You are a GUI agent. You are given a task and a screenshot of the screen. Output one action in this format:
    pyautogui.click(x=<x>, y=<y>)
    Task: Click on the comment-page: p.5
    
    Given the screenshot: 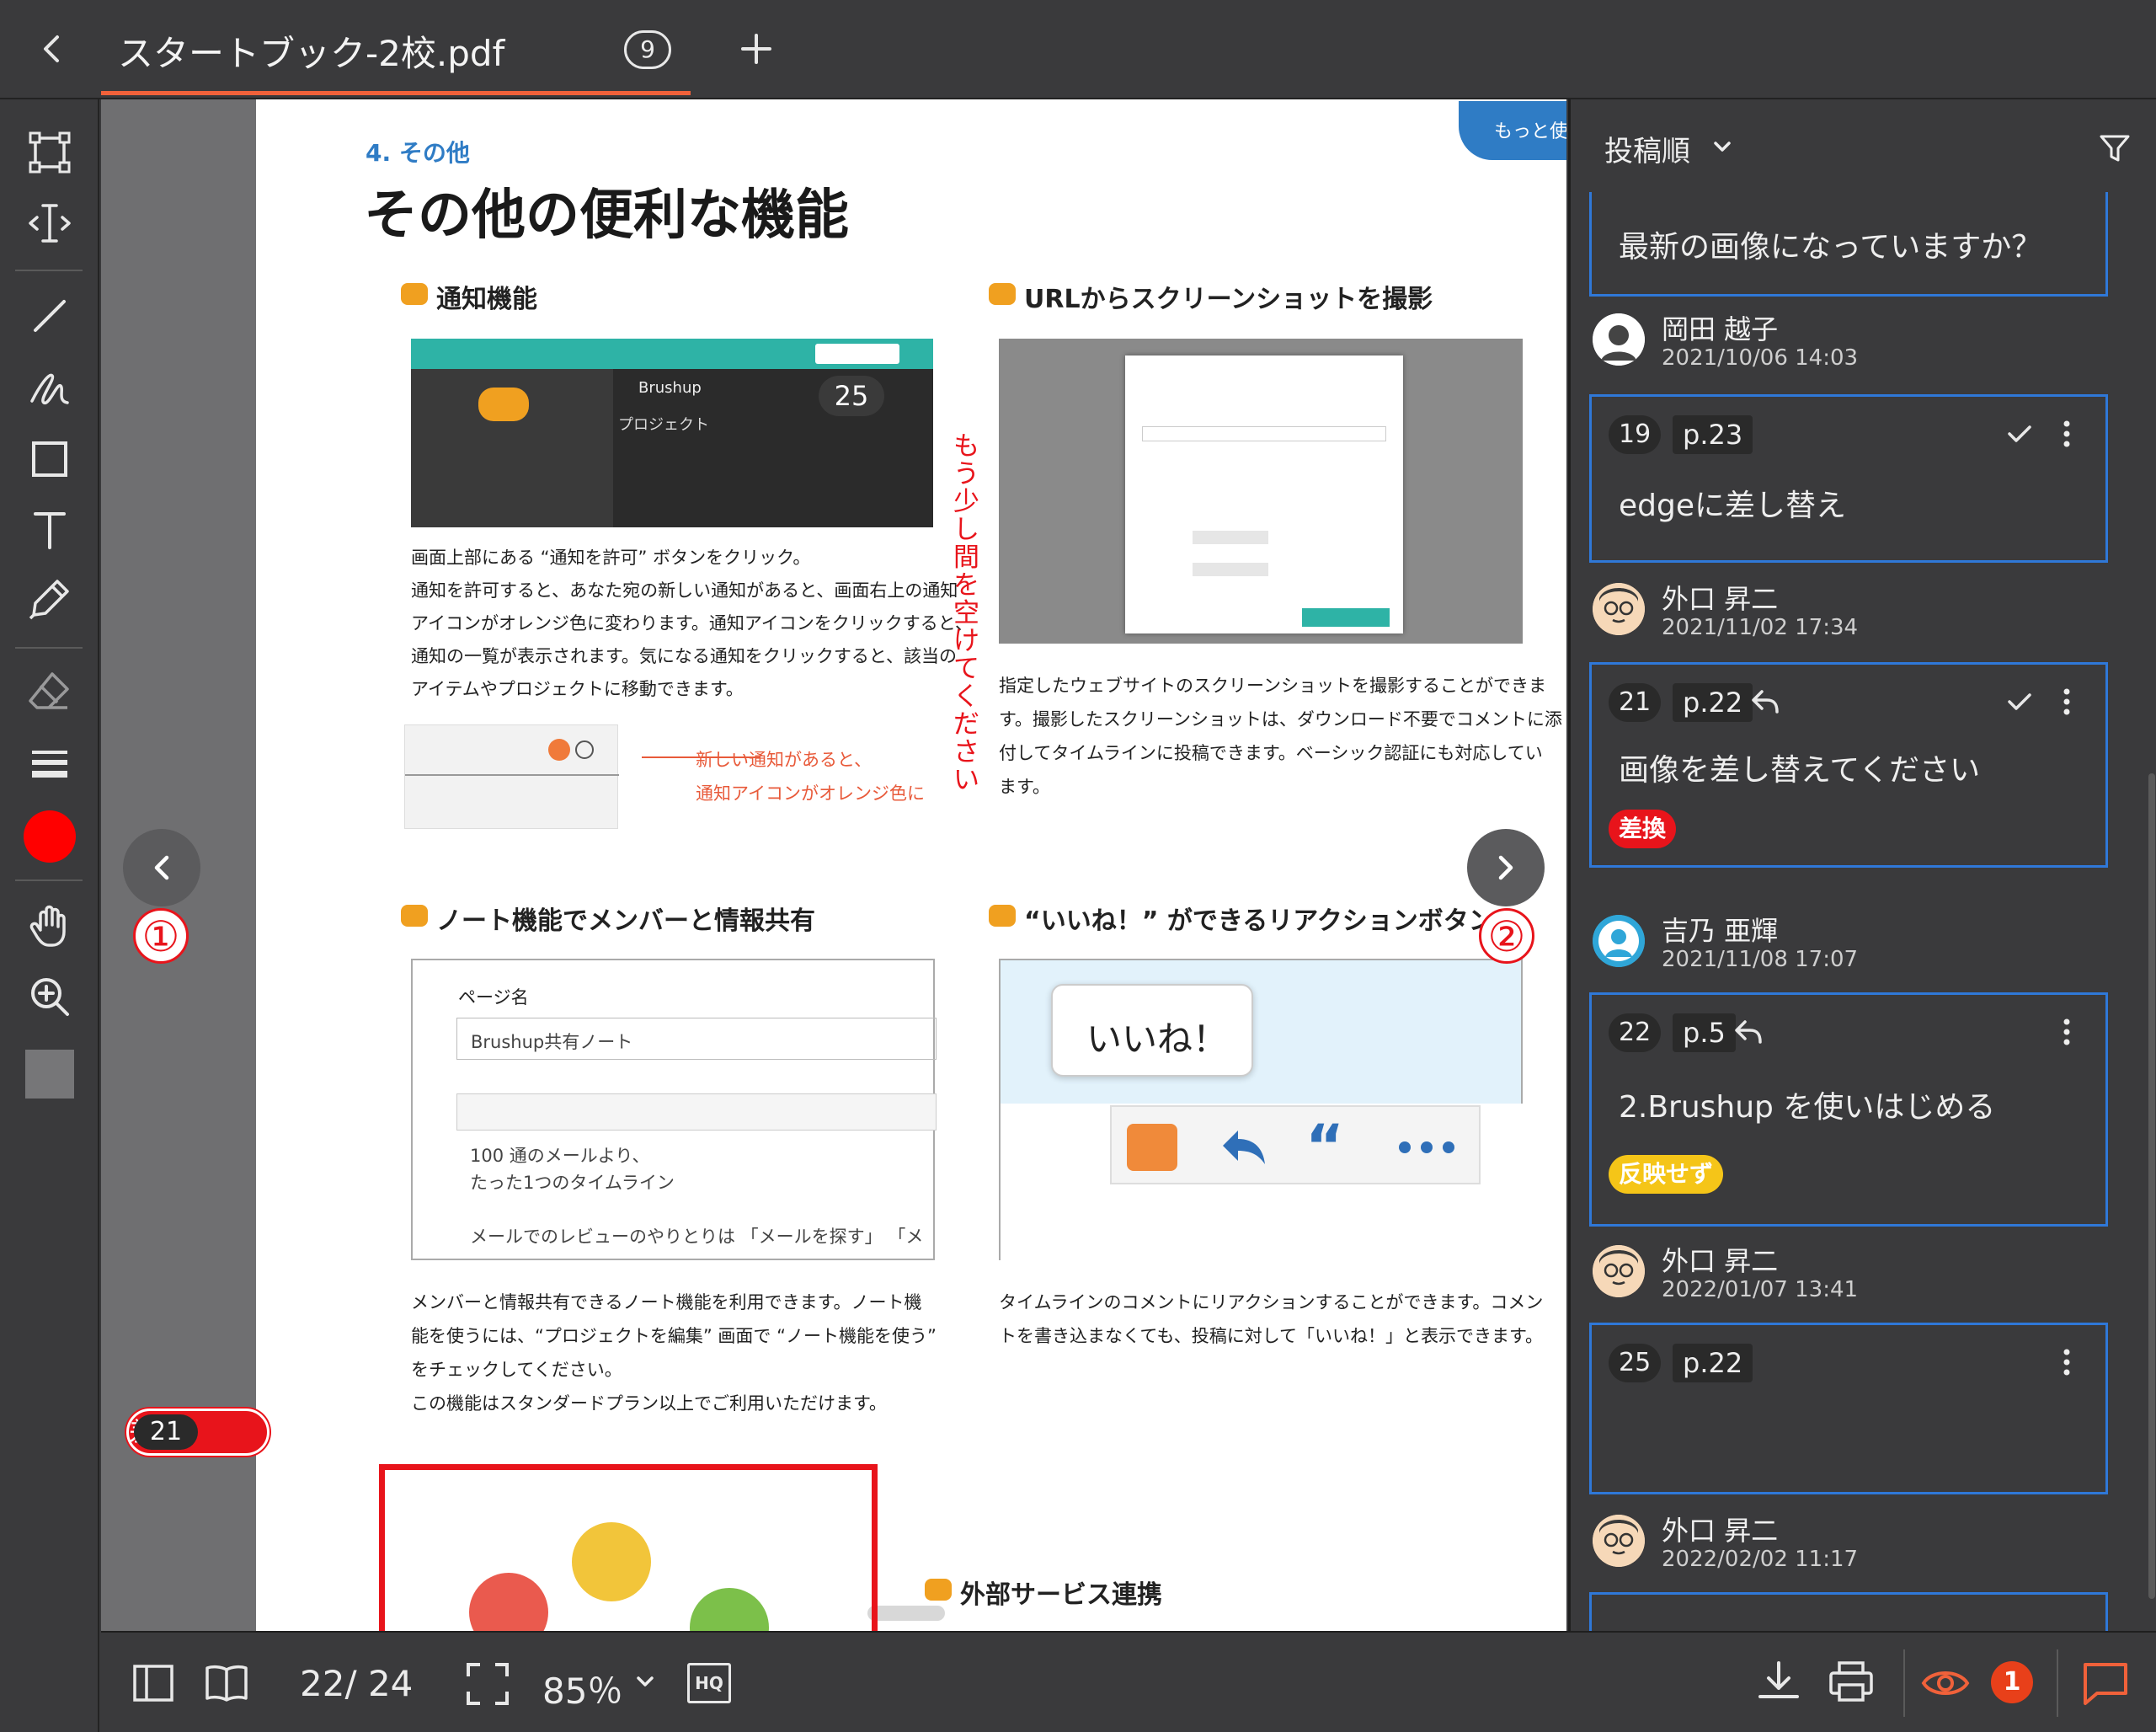 What is the action you would take?
    pyautogui.click(x=1704, y=1032)
    